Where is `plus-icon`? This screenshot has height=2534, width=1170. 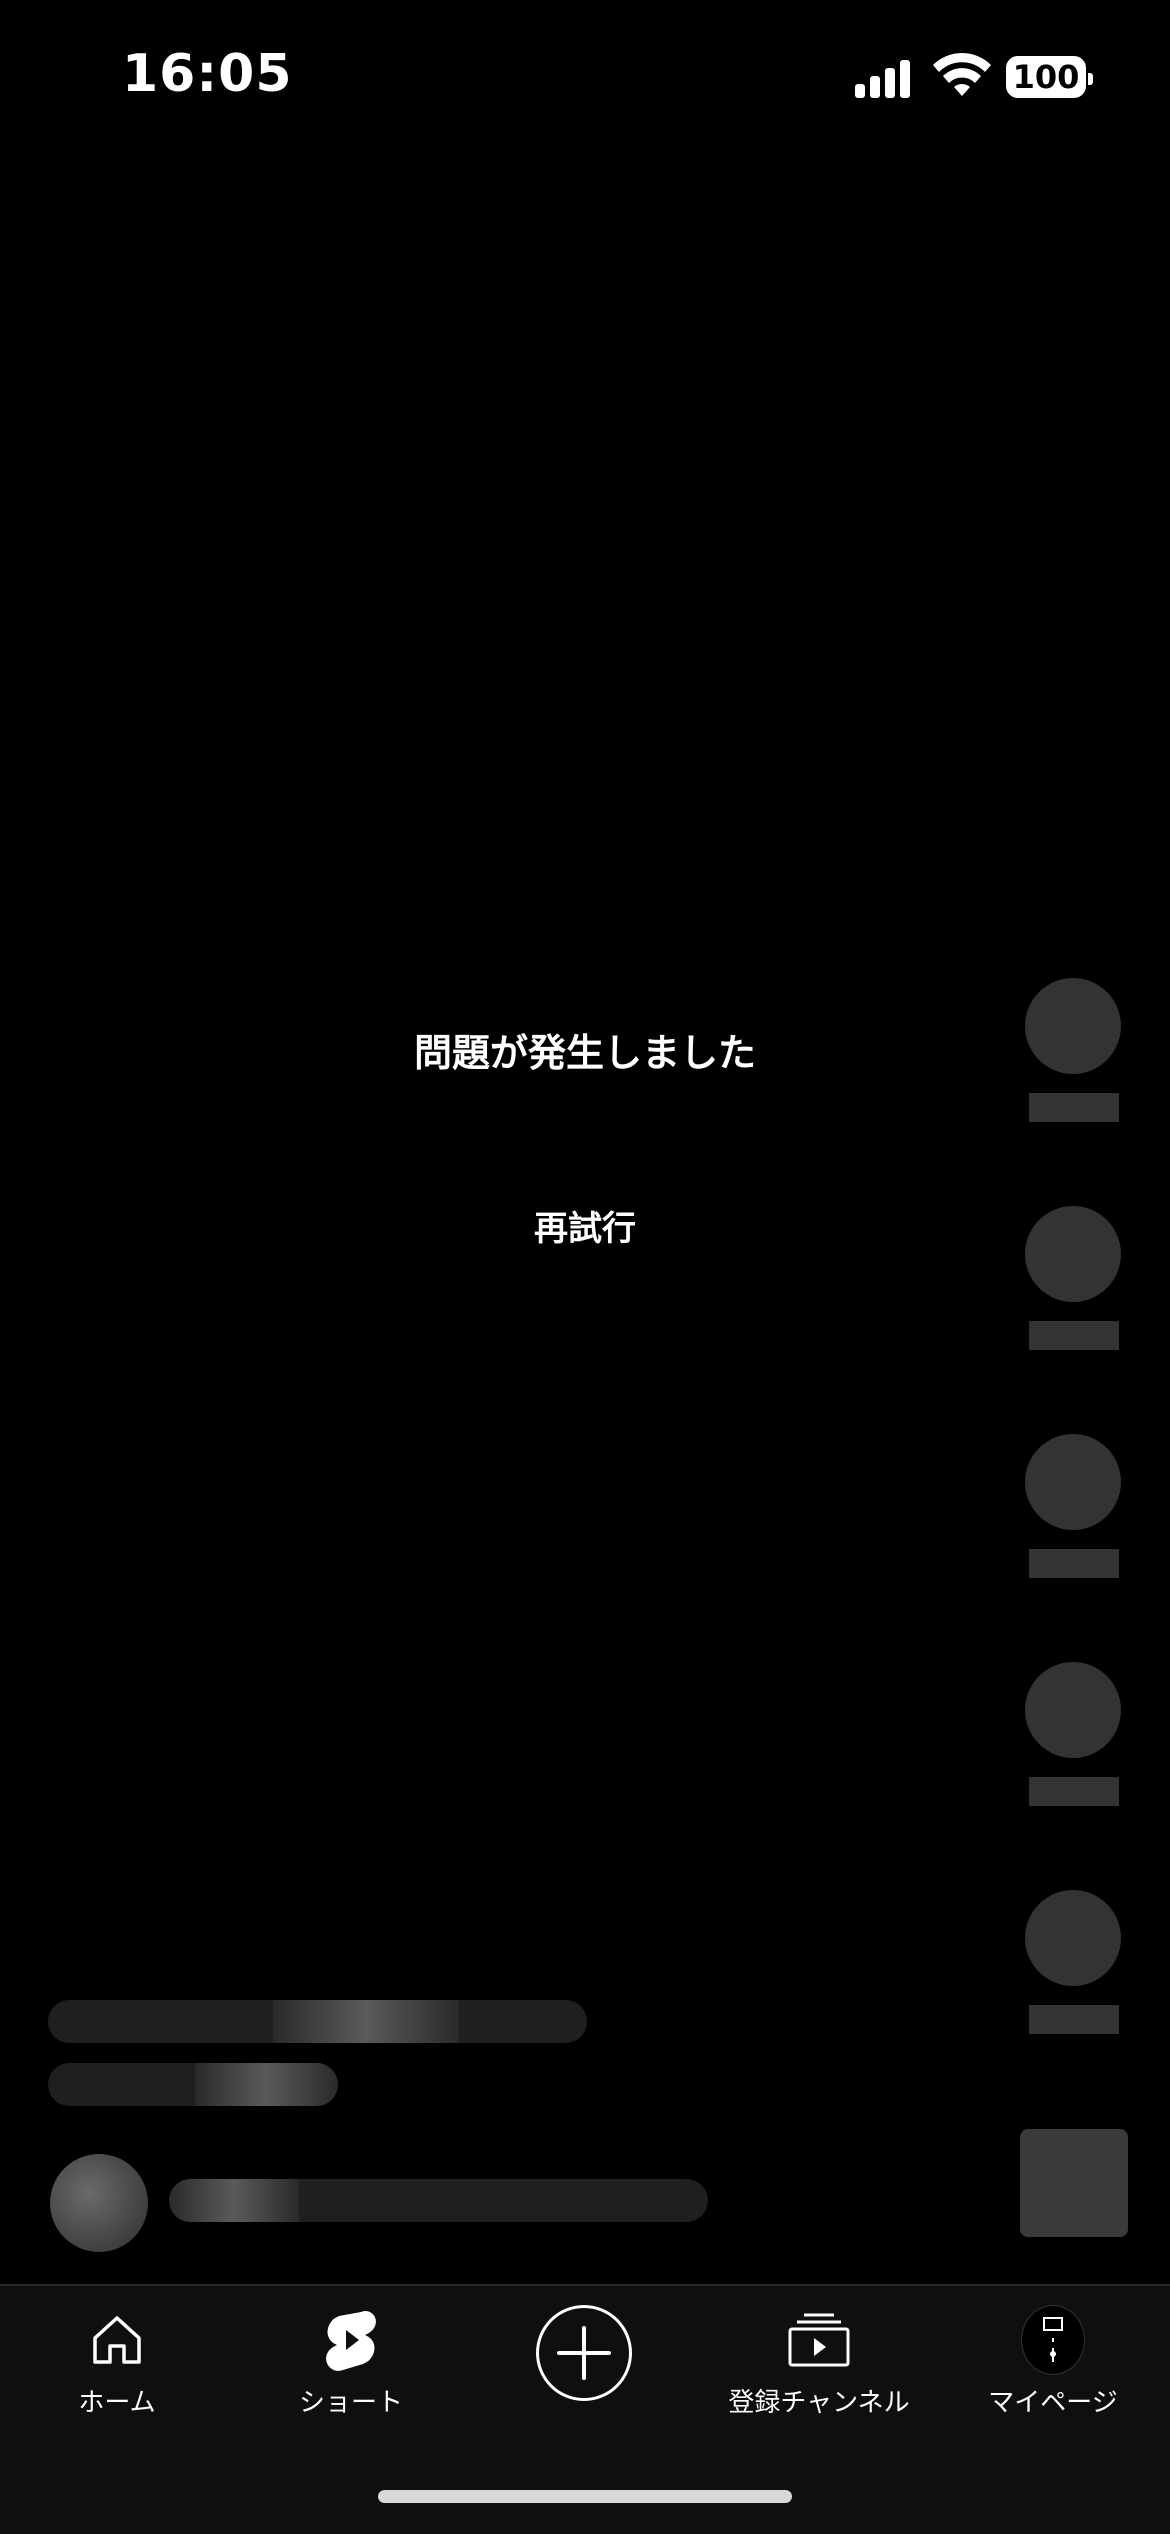
plus-icon is located at coordinates (584, 2353).